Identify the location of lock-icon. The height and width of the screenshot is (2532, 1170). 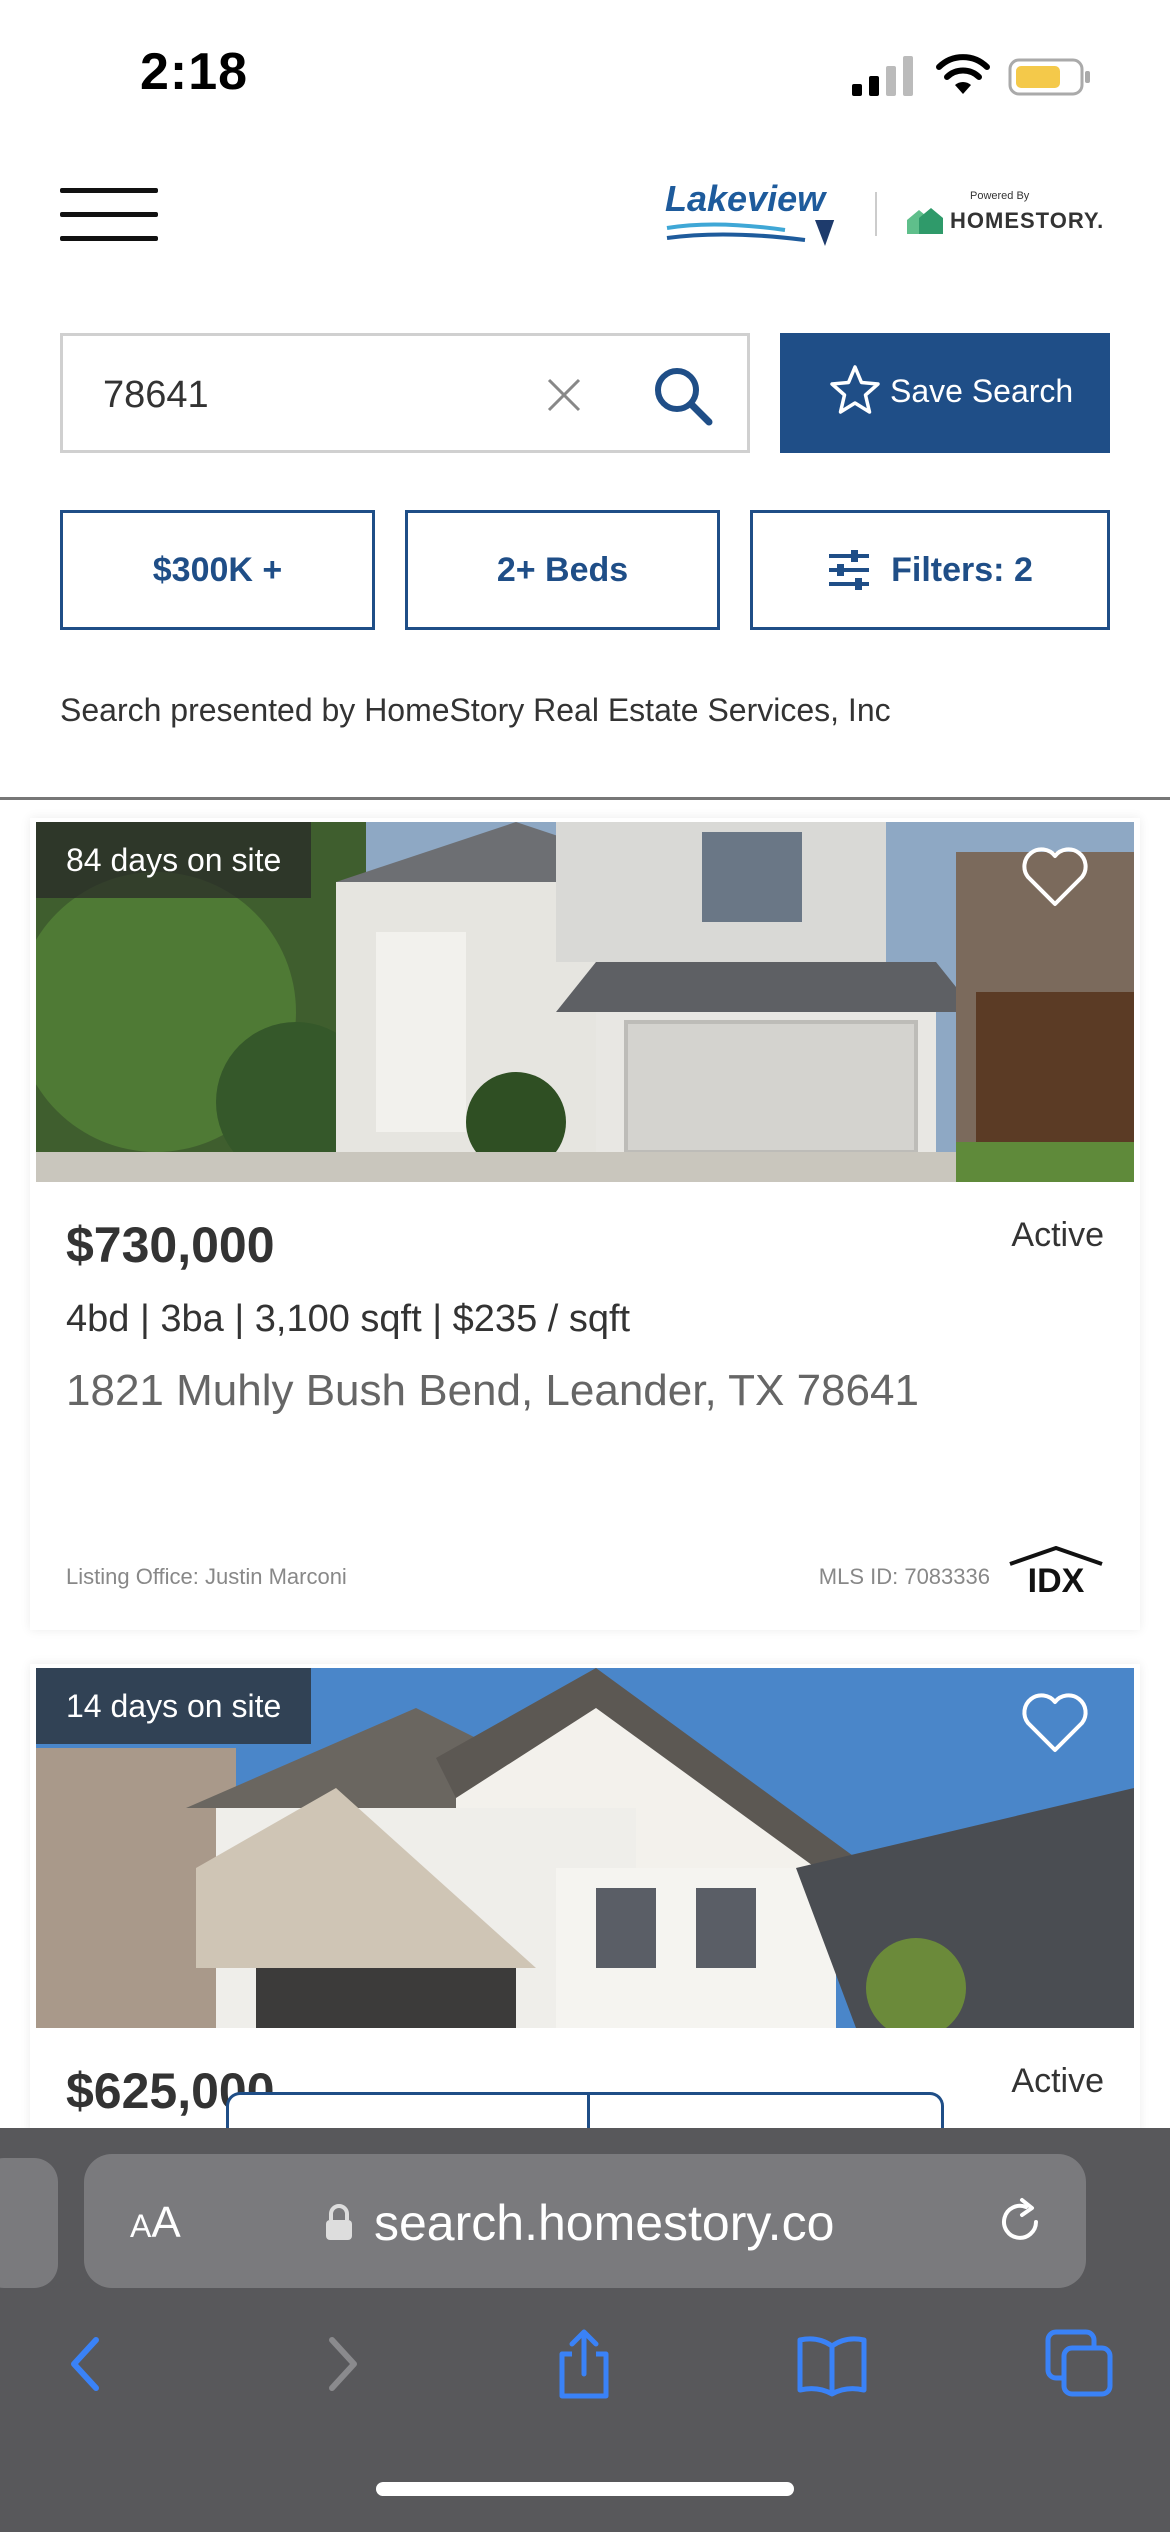
(339, 2222).